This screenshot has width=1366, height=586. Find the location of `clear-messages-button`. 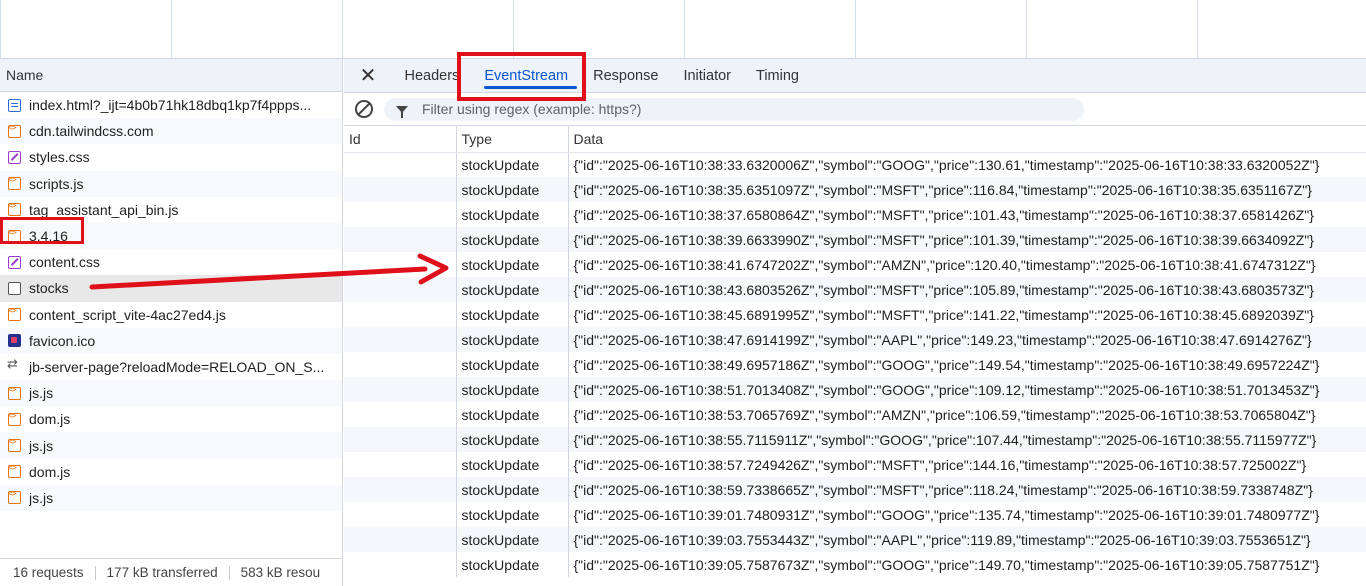

clear-messages-button is located at coordinates (364, 109).